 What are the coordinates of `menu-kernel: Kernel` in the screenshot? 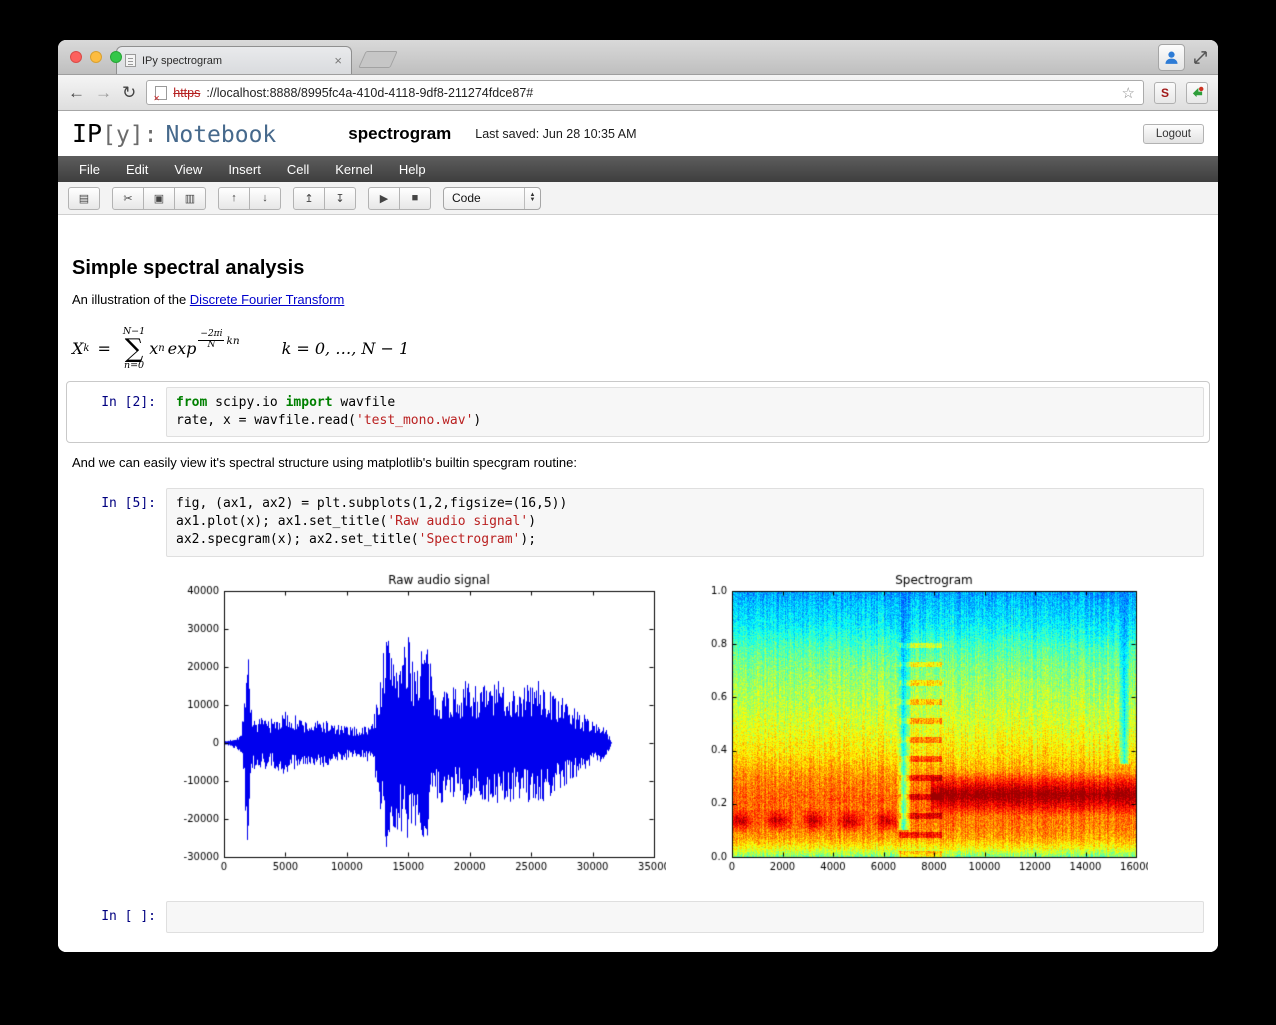 It's located at (354, 169).